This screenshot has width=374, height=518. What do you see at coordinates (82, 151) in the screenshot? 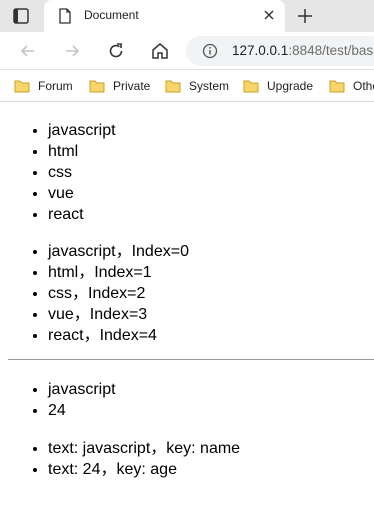
I see `list-item: html` at bounding box center [82, 151].